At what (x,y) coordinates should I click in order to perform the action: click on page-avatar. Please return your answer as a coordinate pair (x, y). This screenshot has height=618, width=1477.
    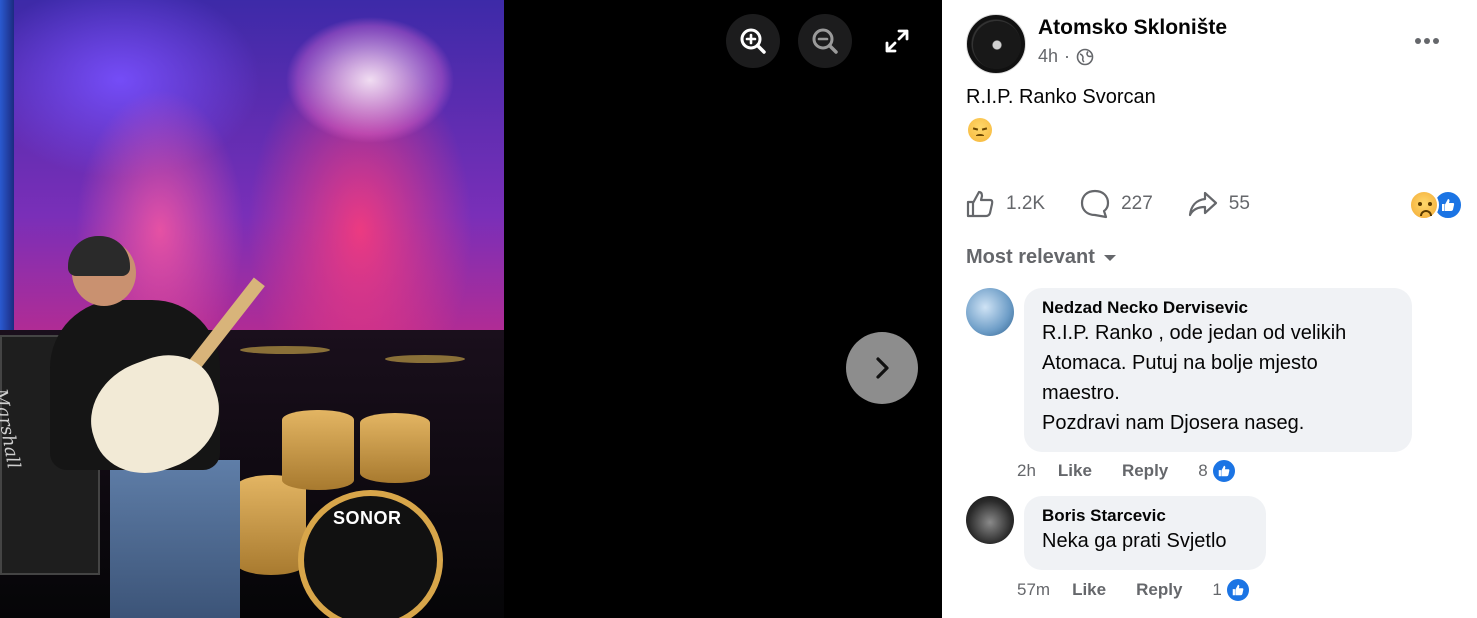
    Looking at the image, I should click on (996, 44).